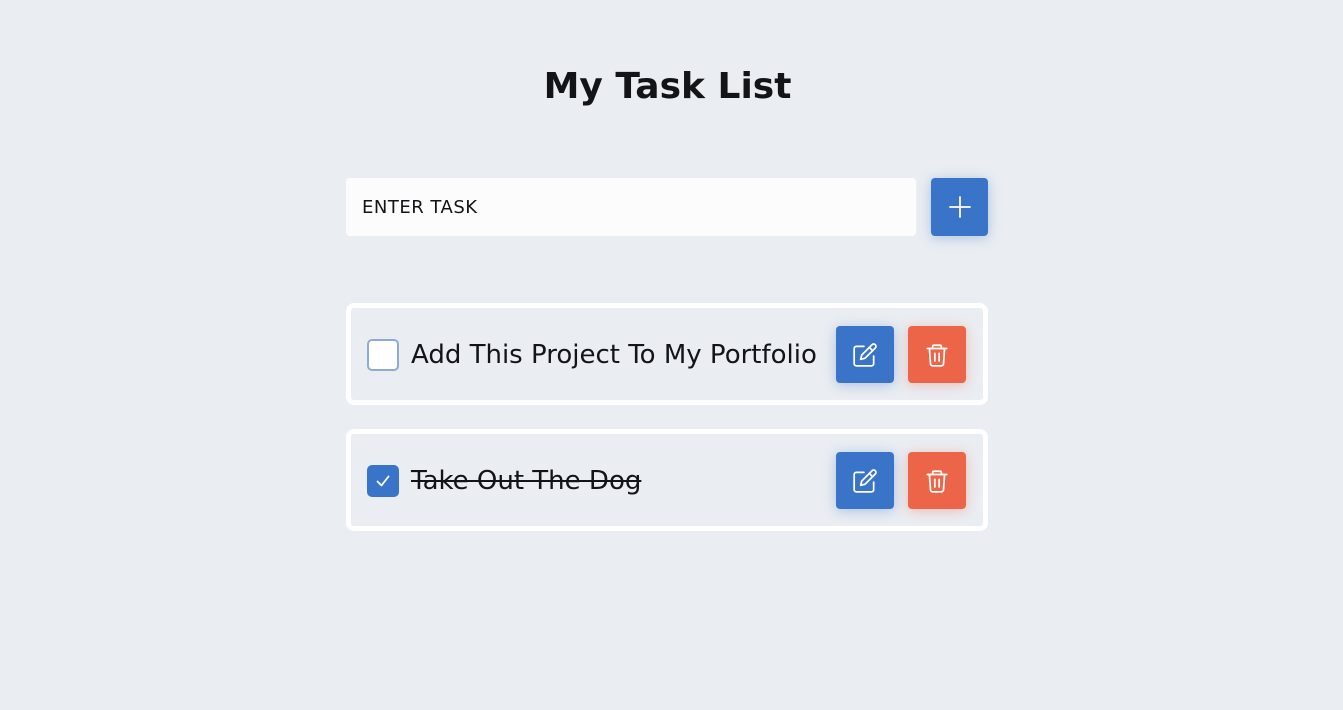  What do you see at coordinates (667, 480) in the screenshot?
I see `task-item: Take Out The Dog` at bounding box center [667, 480].